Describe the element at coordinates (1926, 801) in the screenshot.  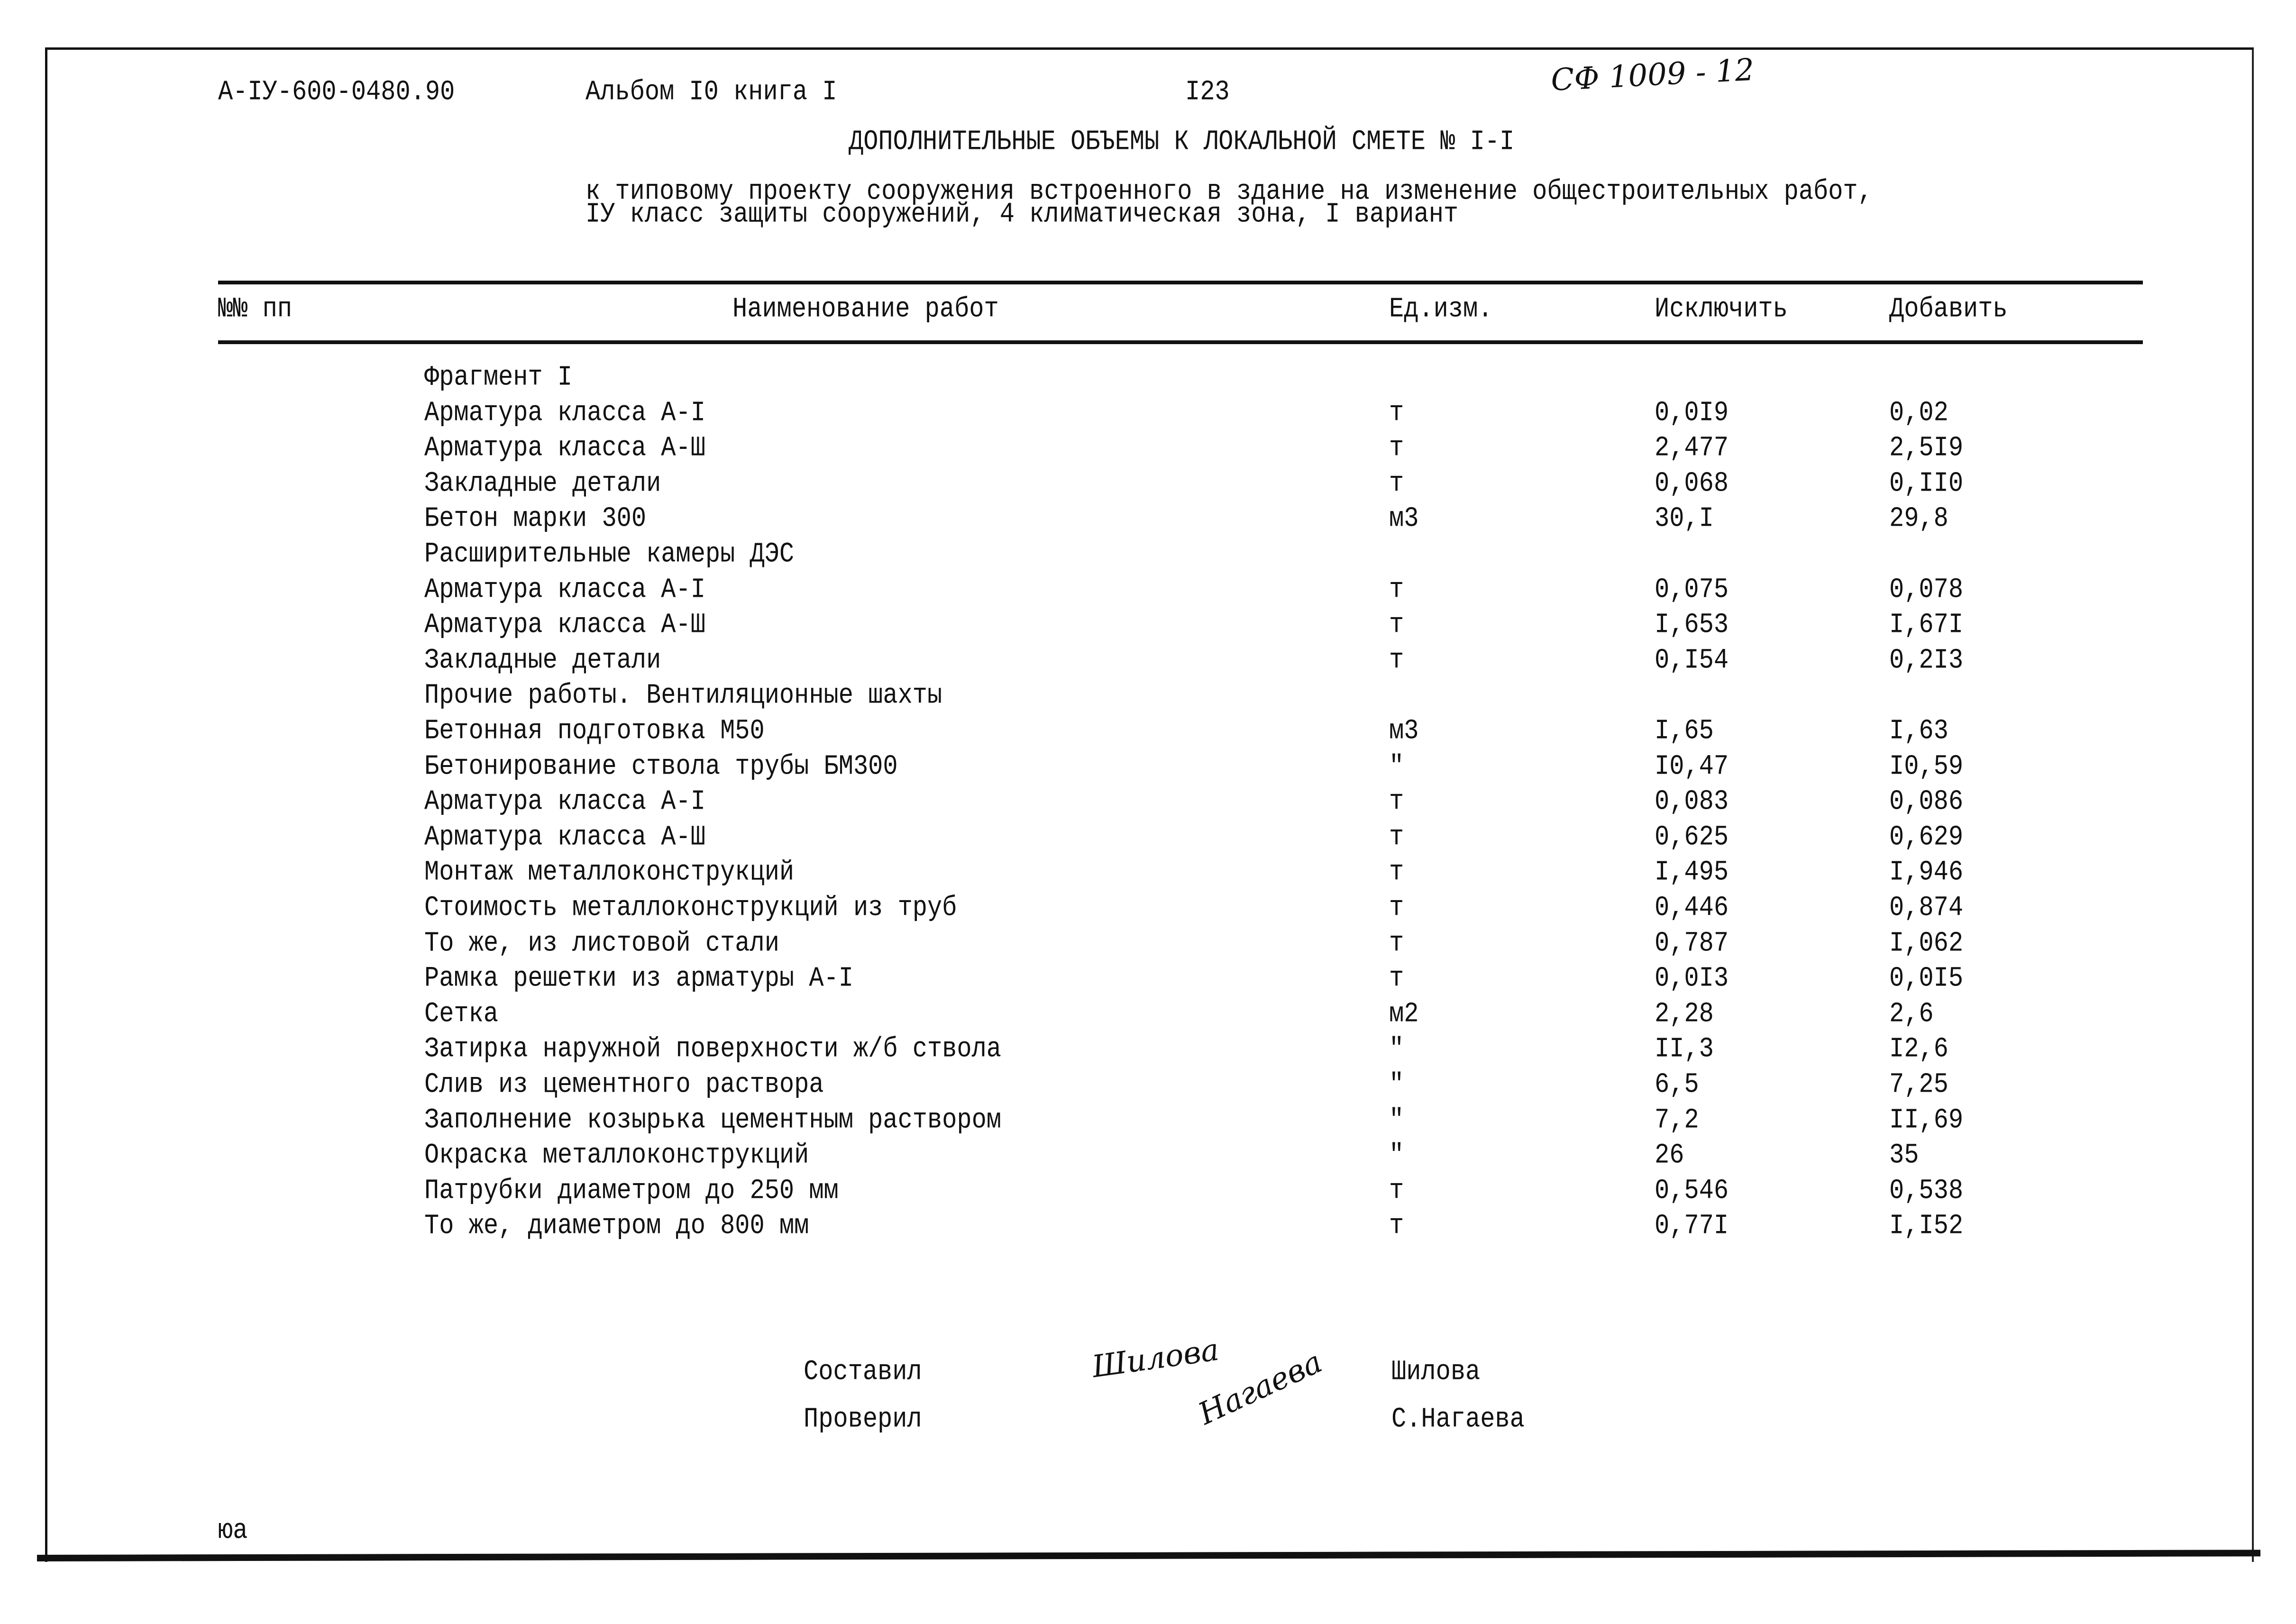
I see `add-value-cell: 0,086` at that location.